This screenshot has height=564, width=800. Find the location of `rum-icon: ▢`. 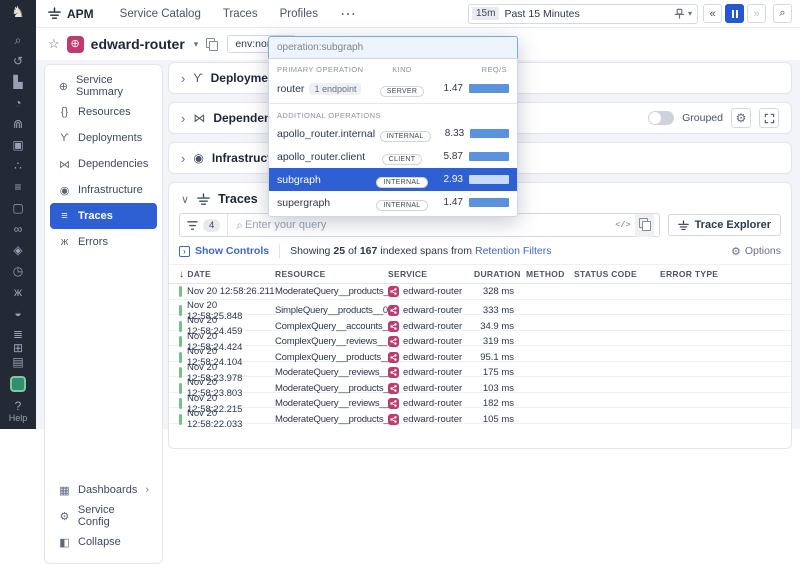

rum-icon: ▢ is located at coordinates (18, 208).